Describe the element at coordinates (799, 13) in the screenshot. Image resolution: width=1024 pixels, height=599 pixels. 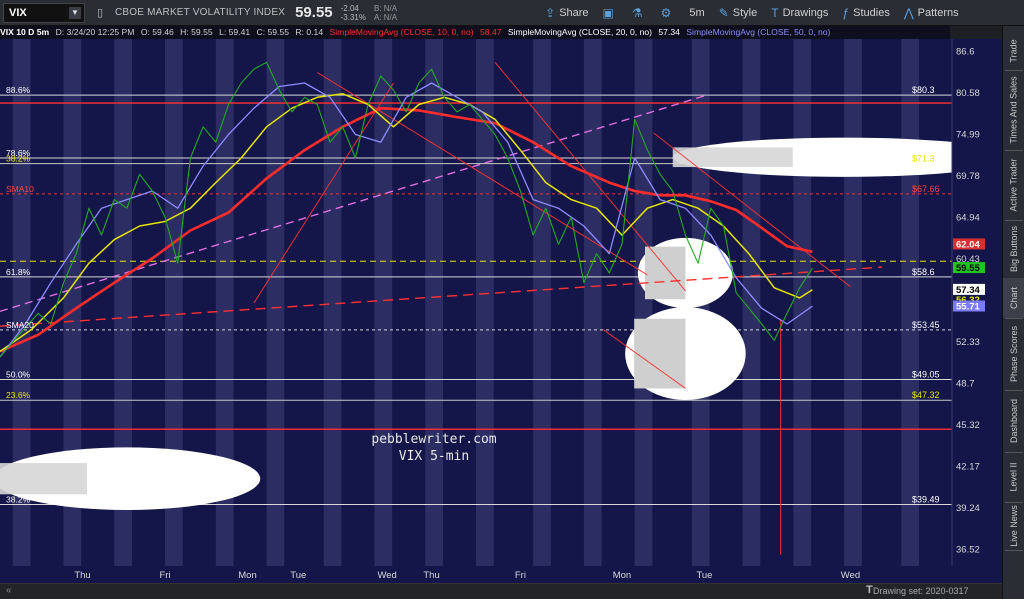
I see `drawings-button: T Drawings` at that location.